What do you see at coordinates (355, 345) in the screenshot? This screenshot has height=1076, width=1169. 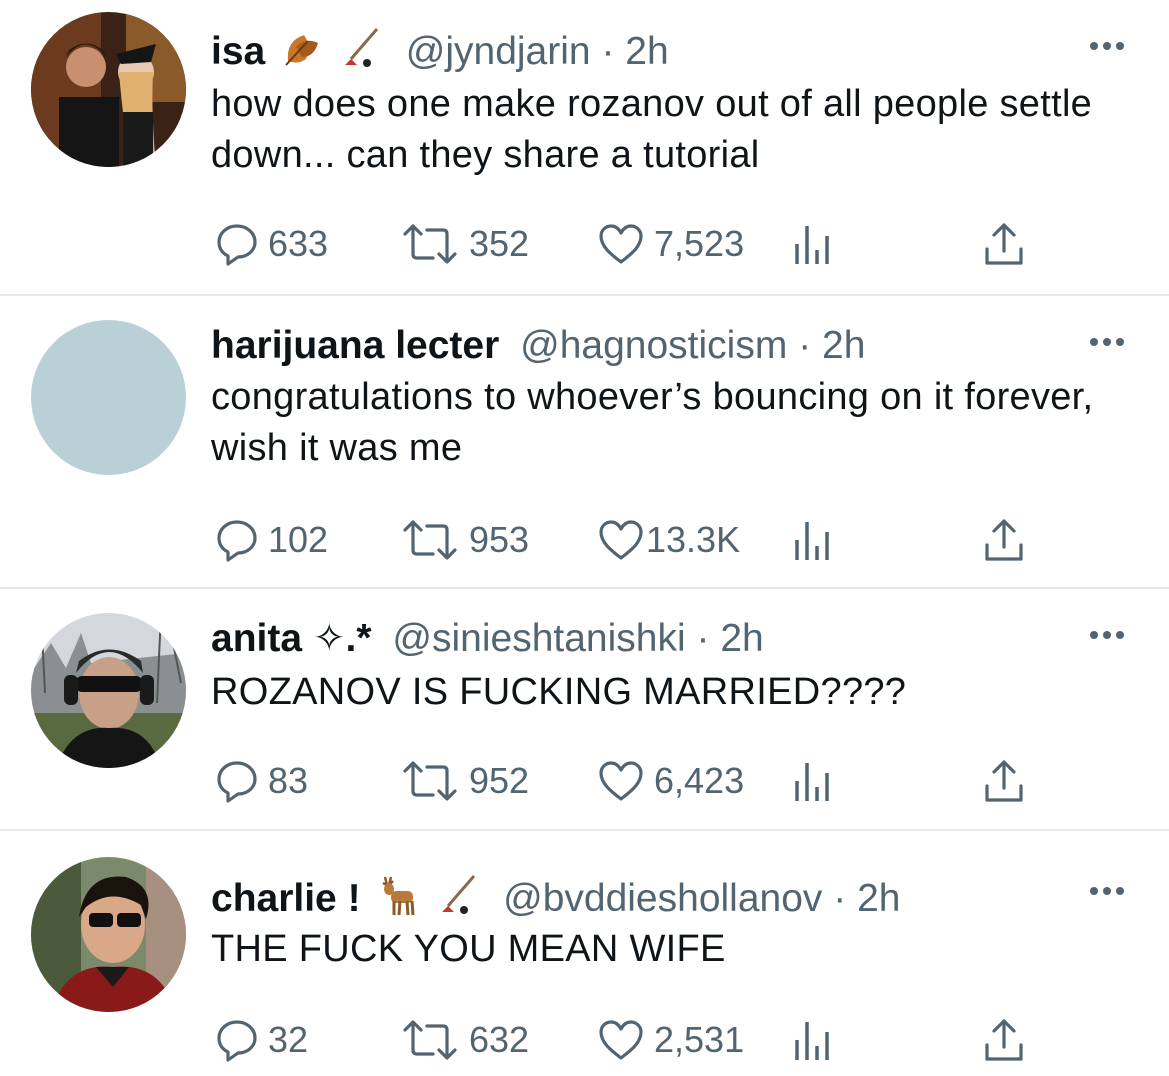 I see `display-name: harijuana lecter` at bounding box center [355, 345].